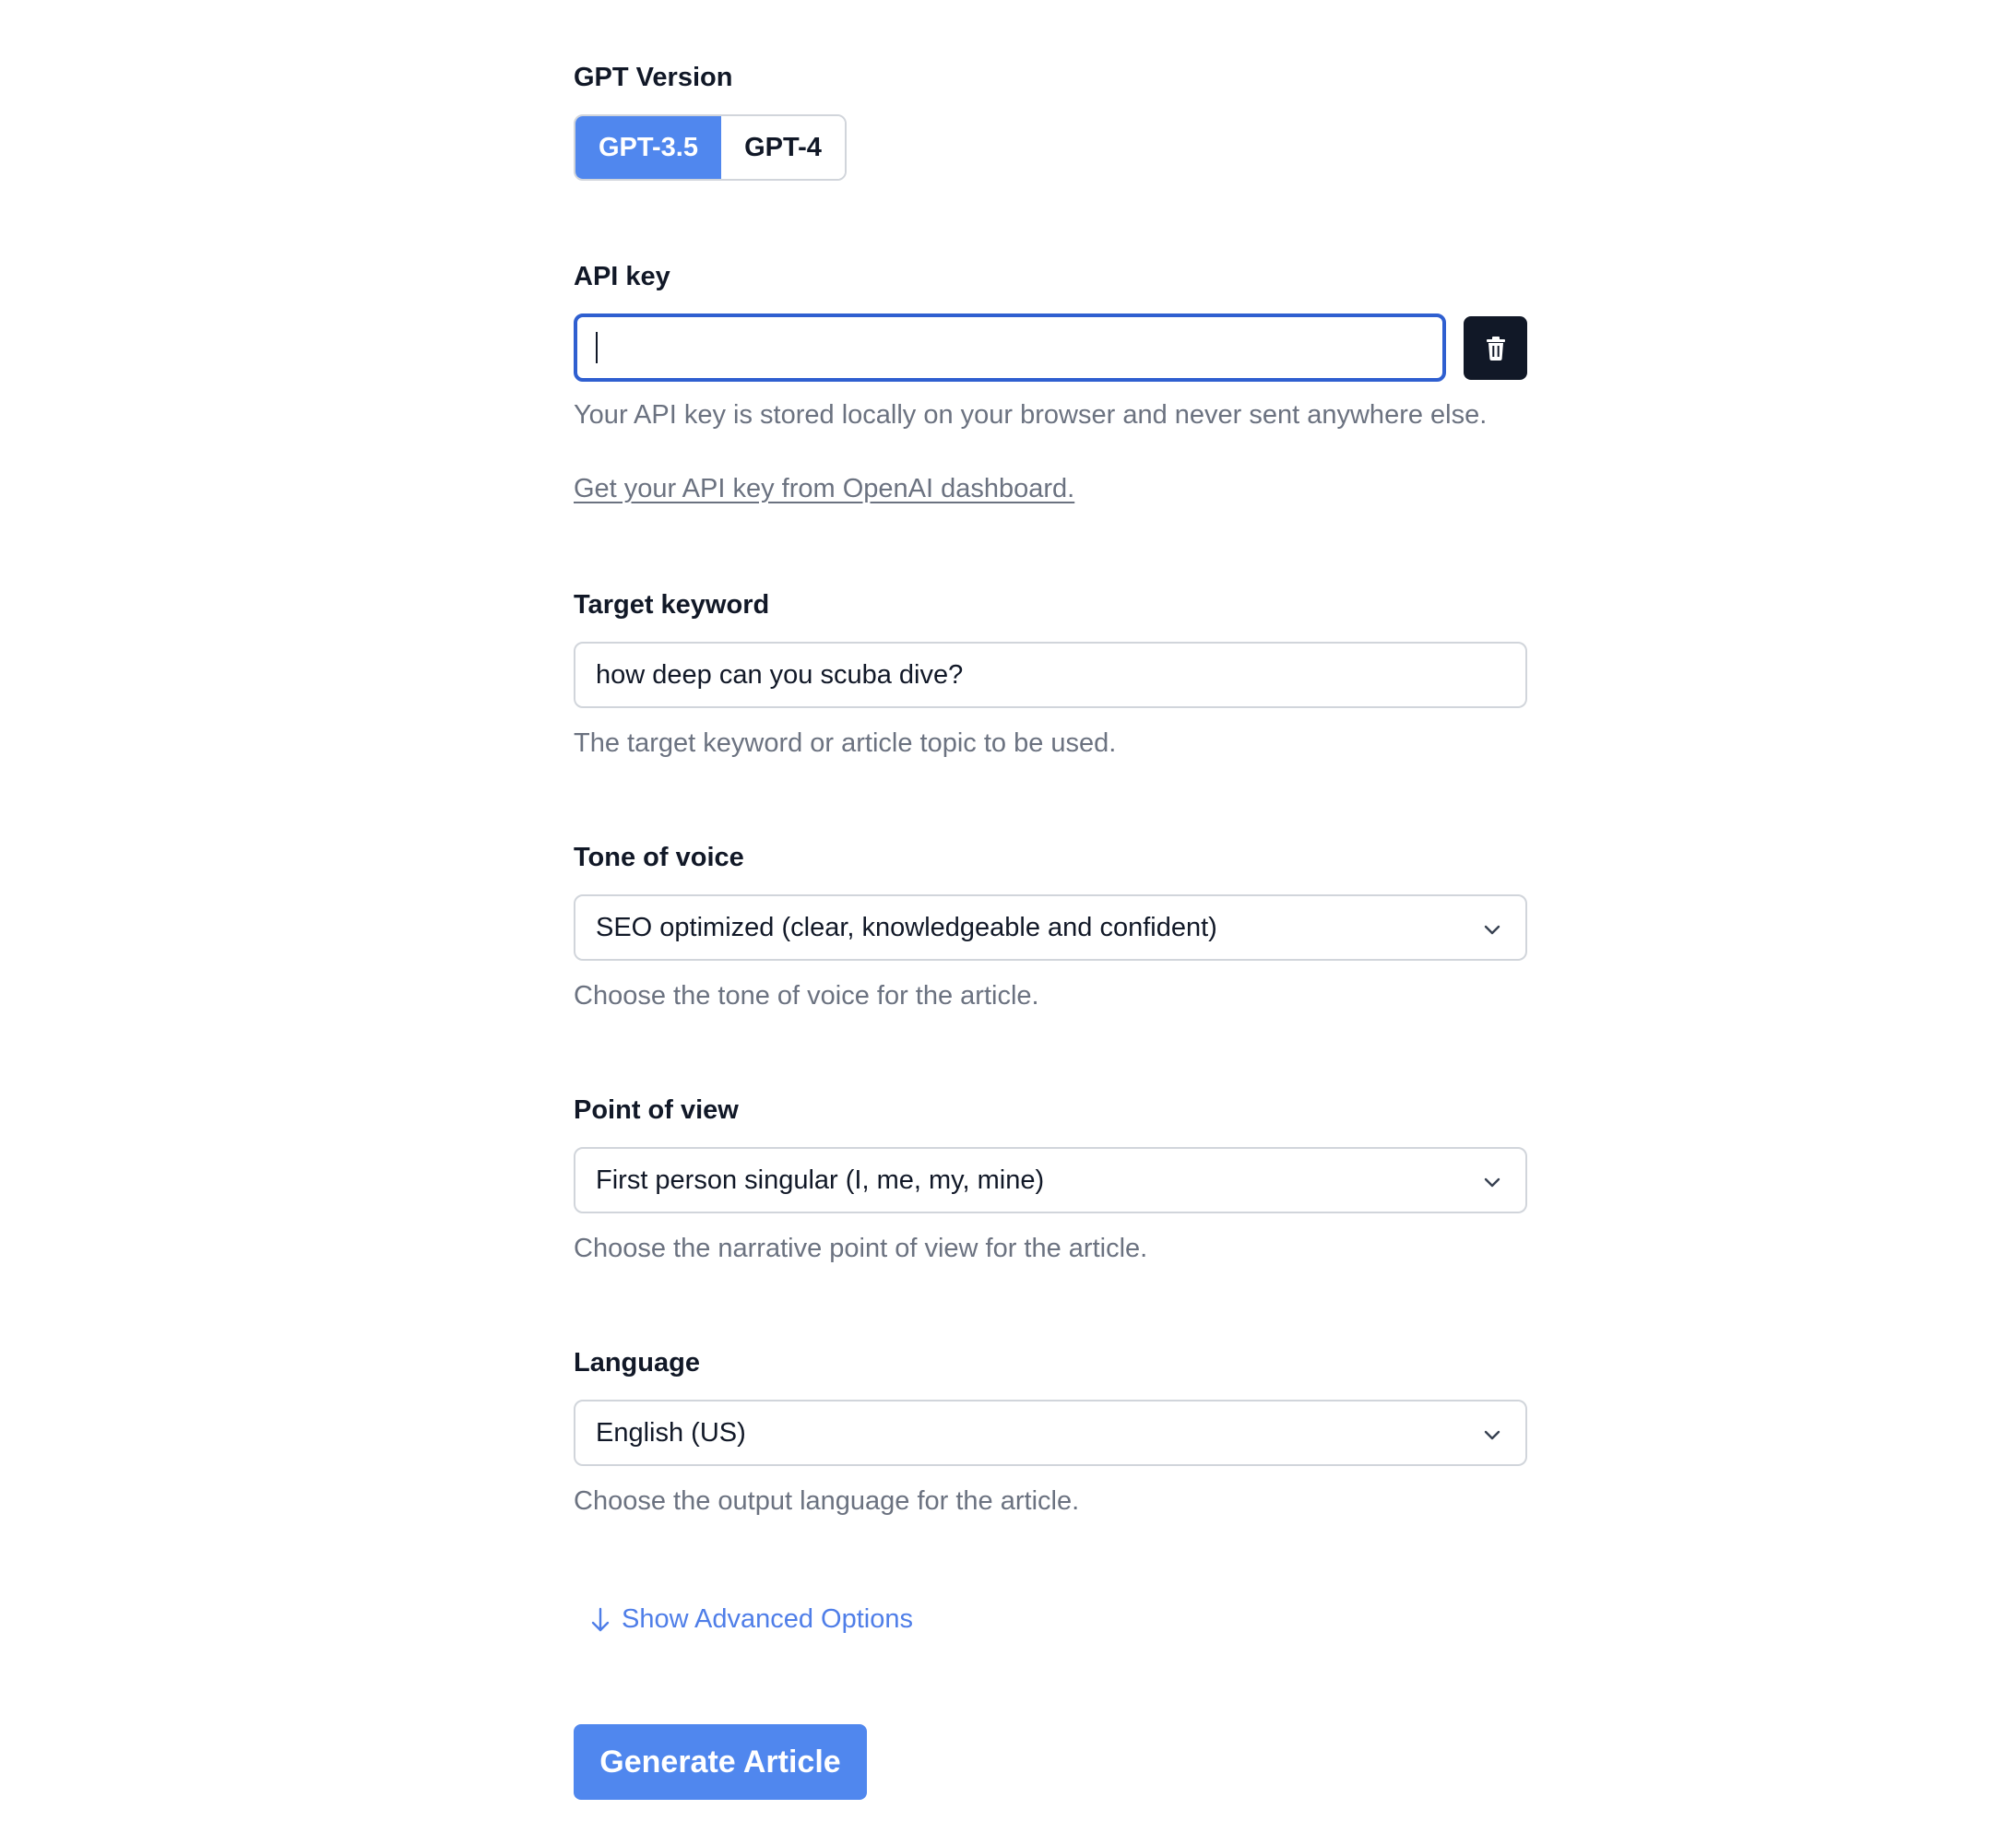 The height and width of the screenshot is (1833, 2016). What do you see at coordinates (1050, 1433) in the screenshot?
I see `language-select: English (US)` at bounding box center [1050, 1433].